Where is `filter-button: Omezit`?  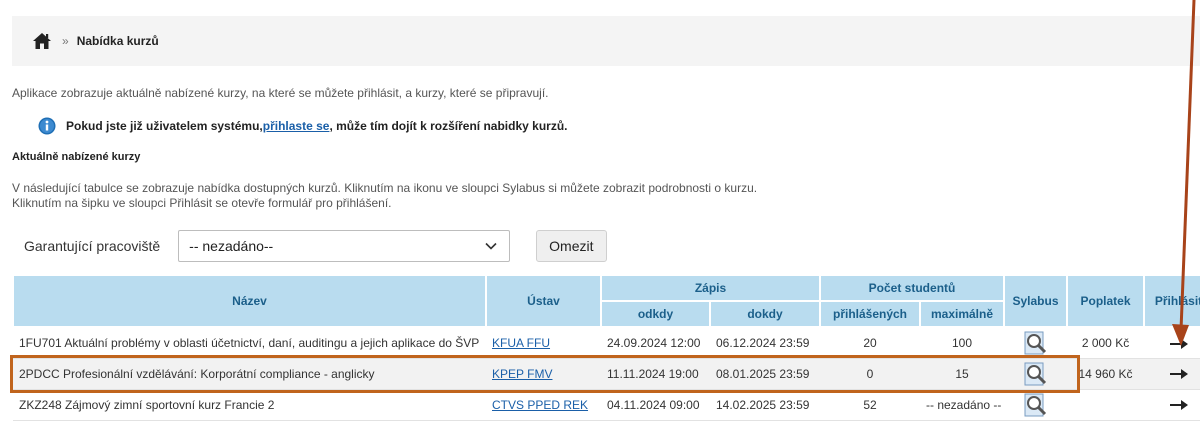
filter-button: Omezit is located at coordinates (571, 246).